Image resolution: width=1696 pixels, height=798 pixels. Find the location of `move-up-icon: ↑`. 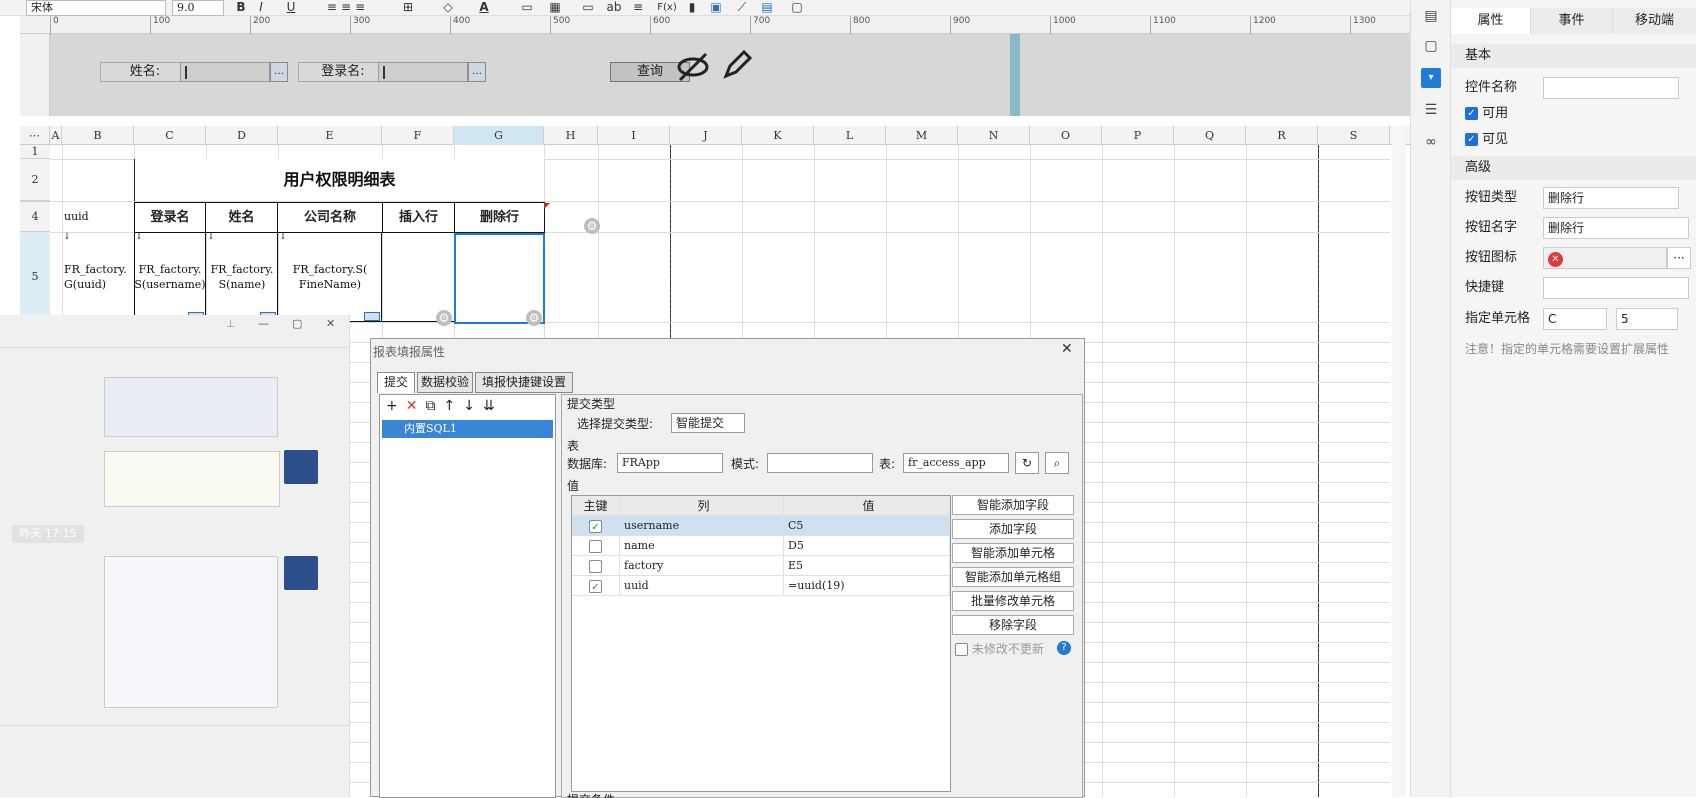

move-up-icon: ↑ is located at coordinates (453, 406).